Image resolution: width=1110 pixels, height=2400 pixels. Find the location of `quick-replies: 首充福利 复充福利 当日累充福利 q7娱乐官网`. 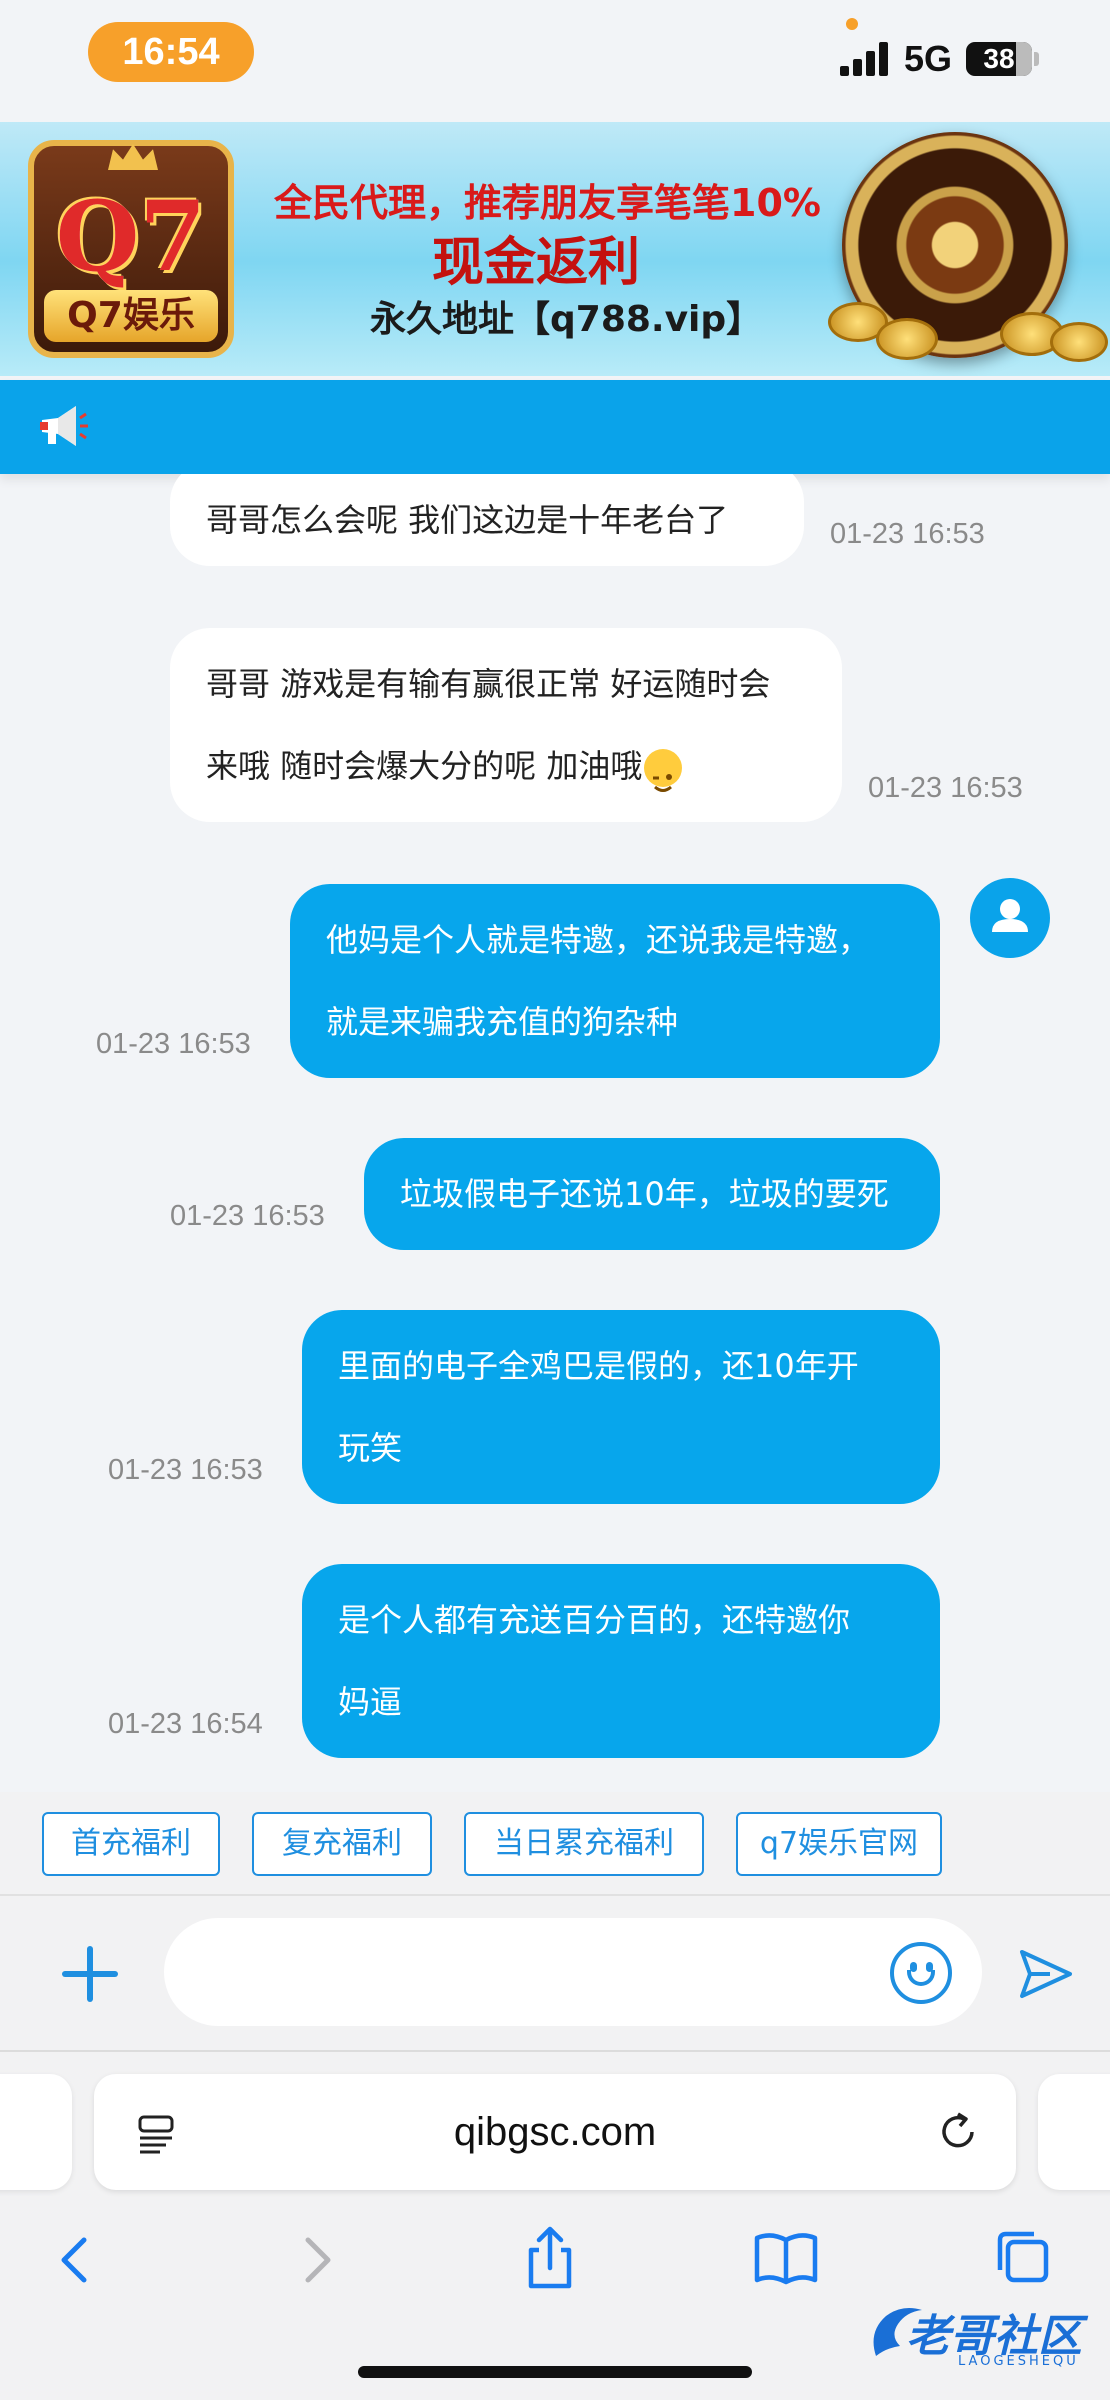

quick-replies: 首充福利 复充福利 当日累充福利 q7娱乐官网 is located at coordinates (555, 1844).